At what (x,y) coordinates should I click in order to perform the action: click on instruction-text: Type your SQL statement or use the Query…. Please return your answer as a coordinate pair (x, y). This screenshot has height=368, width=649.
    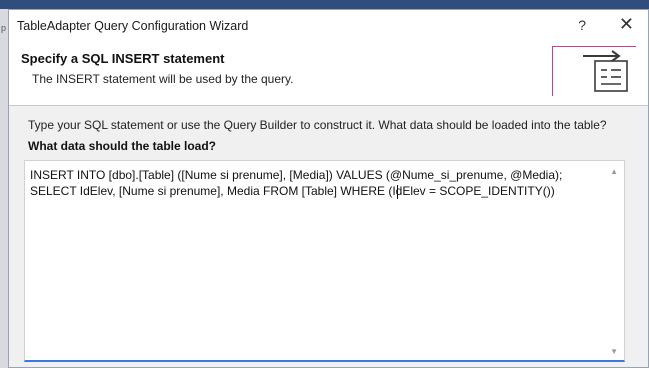
    Looking at the image, I should click on (317, 125).